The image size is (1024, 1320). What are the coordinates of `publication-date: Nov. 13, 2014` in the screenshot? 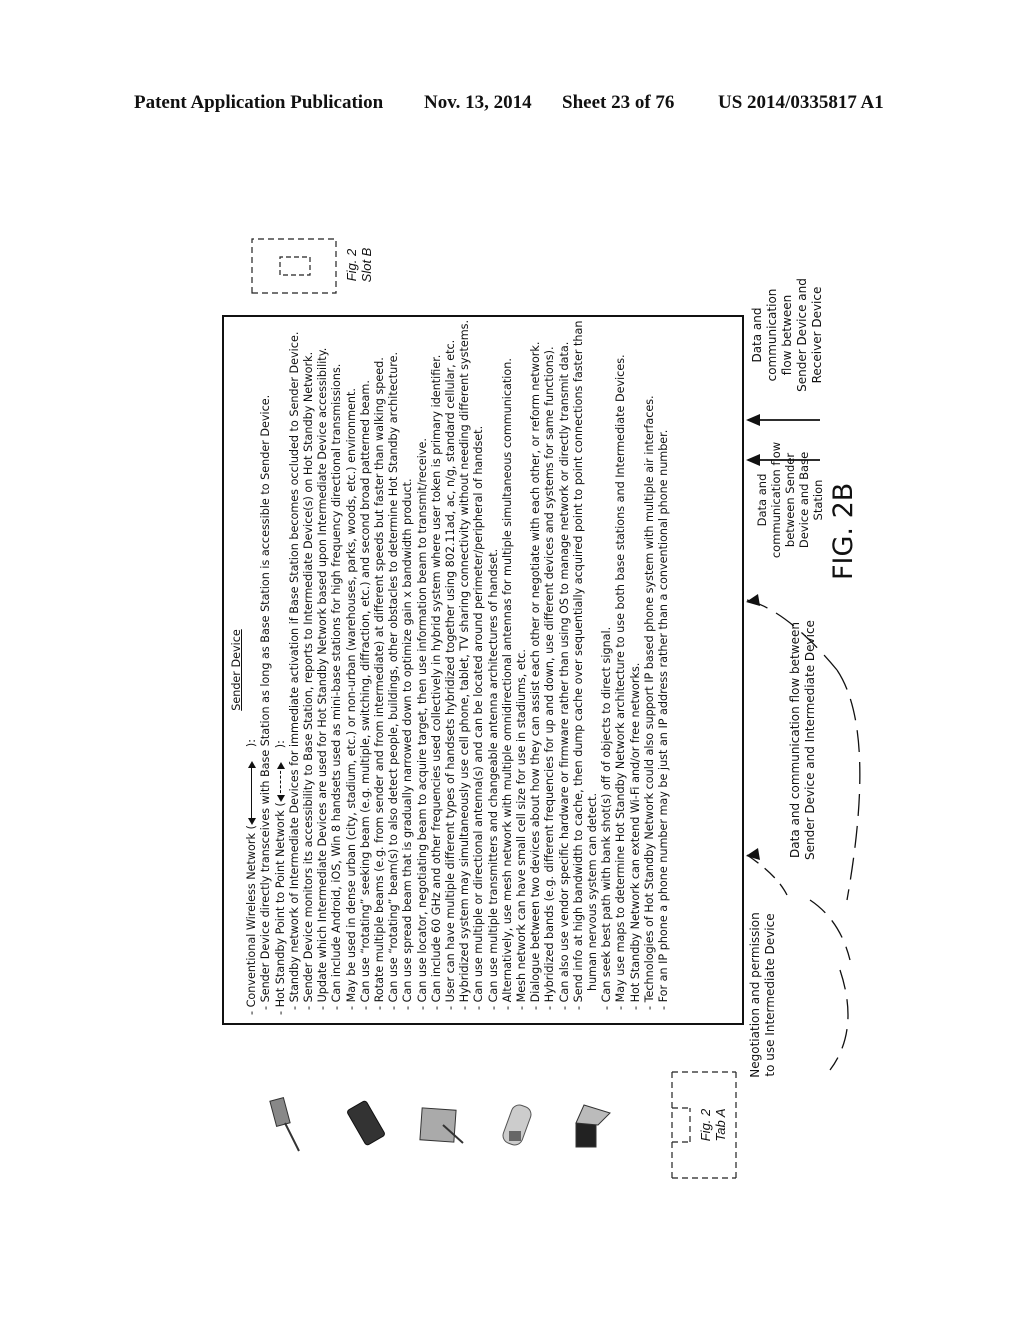 It's located at (478, 102).